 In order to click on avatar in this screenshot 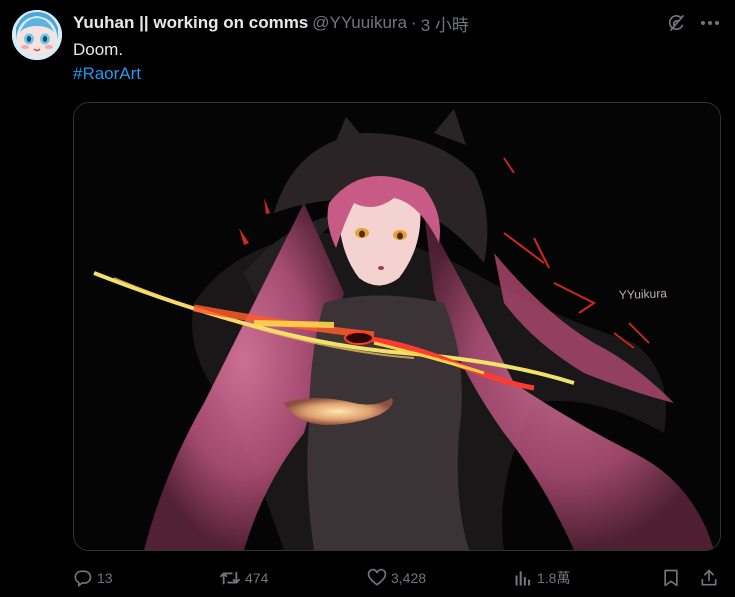, I will do `click(37, 35)`.